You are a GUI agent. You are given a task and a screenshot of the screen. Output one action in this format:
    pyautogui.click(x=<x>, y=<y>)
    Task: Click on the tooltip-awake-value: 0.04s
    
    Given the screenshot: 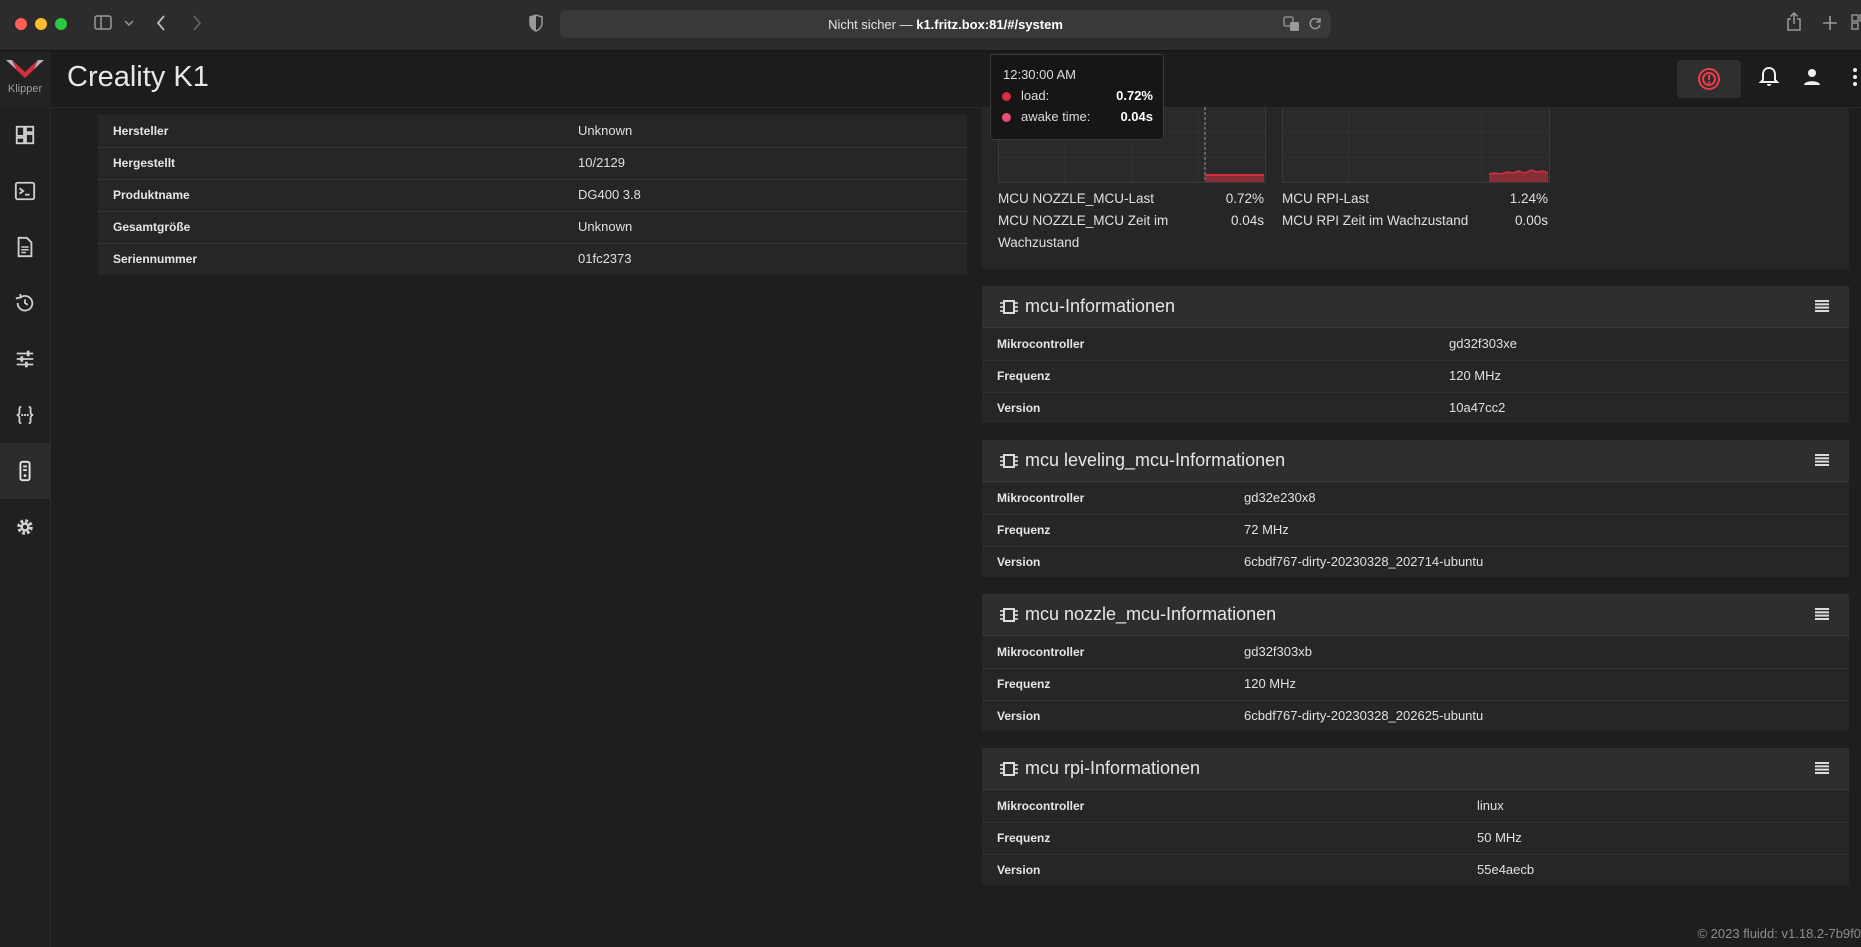 What is the action you would take?
    pyautogui.click(x=1136, y=116)
    